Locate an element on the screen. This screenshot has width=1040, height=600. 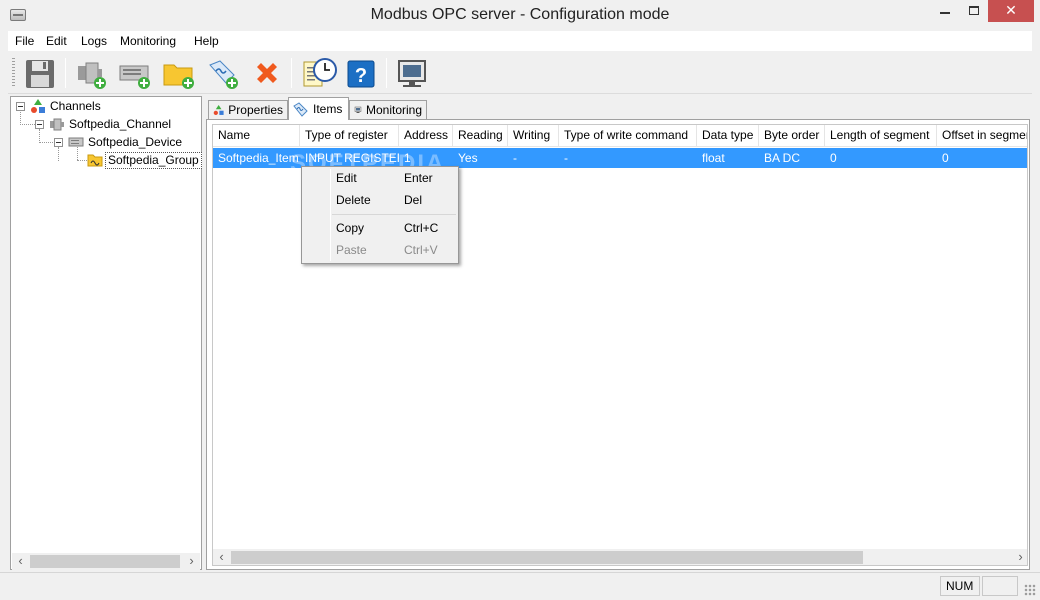
column-header-address: Address is located at coordinates (426, 136).